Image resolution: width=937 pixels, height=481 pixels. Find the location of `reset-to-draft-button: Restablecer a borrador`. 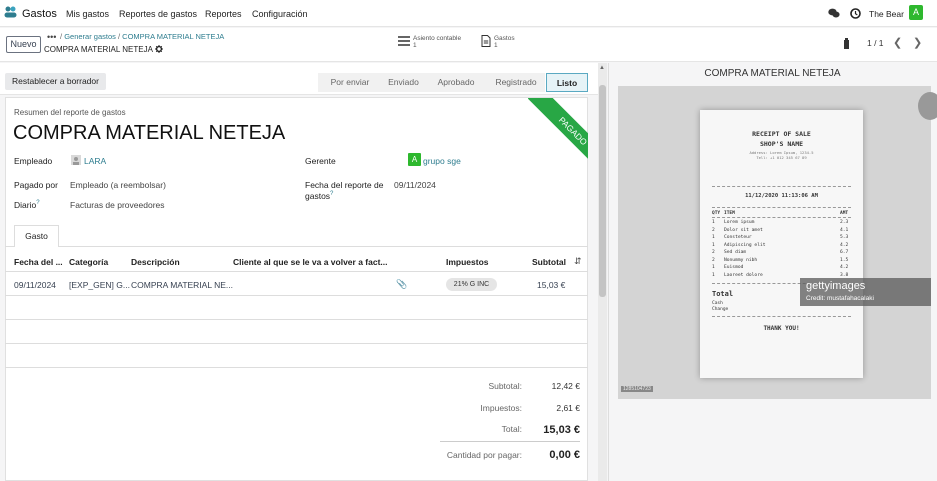

reset-to-draft-button: Restablecer a borrador is located at coordinates (55, 81).